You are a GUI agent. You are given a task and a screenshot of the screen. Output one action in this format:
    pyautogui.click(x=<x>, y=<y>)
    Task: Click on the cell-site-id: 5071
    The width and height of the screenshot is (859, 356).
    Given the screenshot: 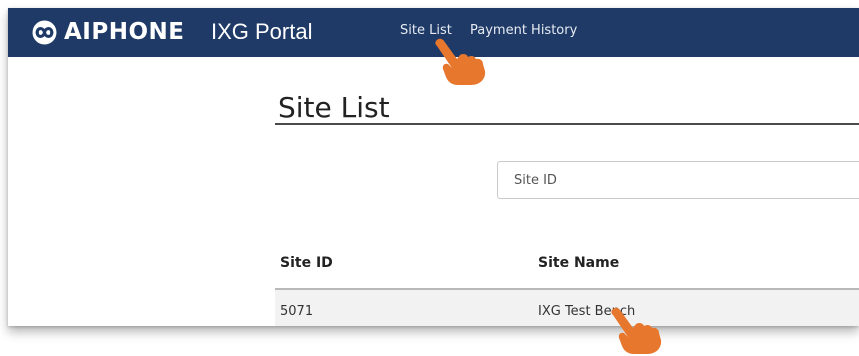 What is the action you would take?
    pyautogui.click(x=297, y=311)
    